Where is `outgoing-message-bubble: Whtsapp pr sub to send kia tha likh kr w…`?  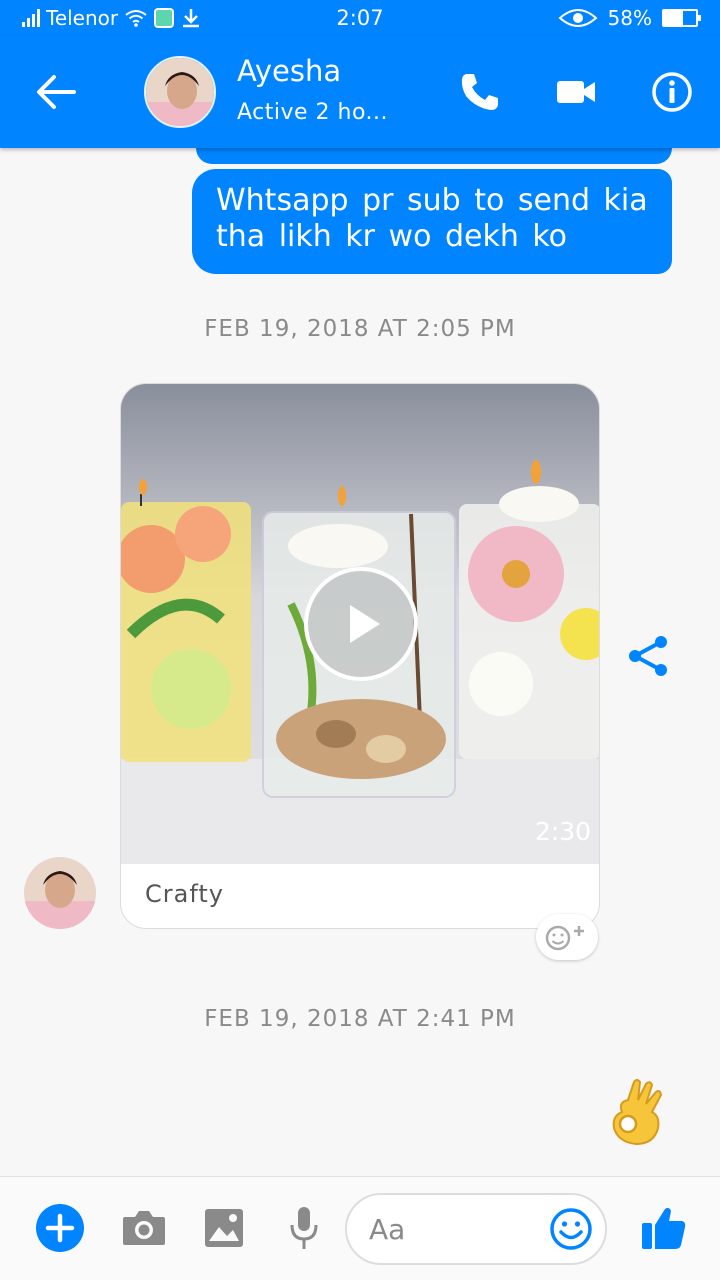
outgoing-message-bubble: Whtsapp pr sub to send kia tha likh kr w… is located at coordinates (432, 221).